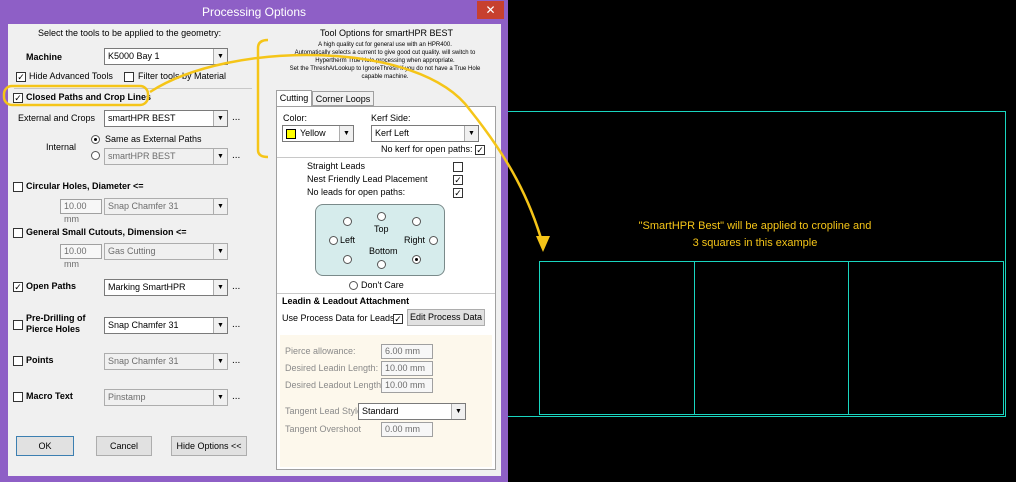 This screenshot has height=482, width=1016. What do you see at coordinates (543, 244) in the screenshot?
I see `arrow-head-icon` at bounding box center [543, 244].